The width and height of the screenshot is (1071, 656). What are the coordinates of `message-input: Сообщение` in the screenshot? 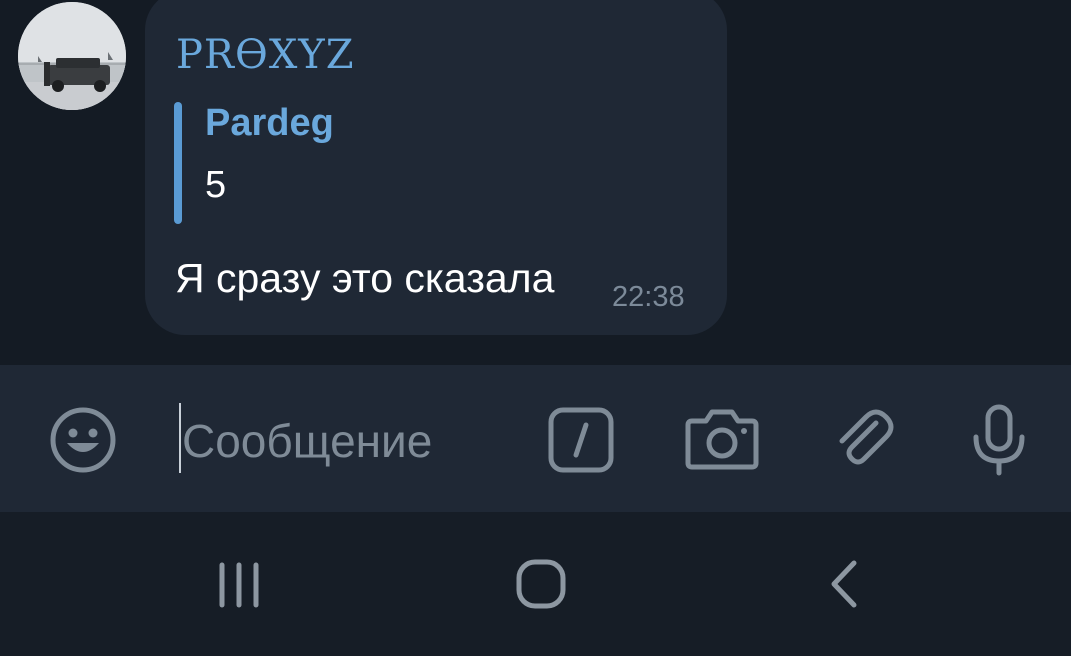 It's located at (307, 441).